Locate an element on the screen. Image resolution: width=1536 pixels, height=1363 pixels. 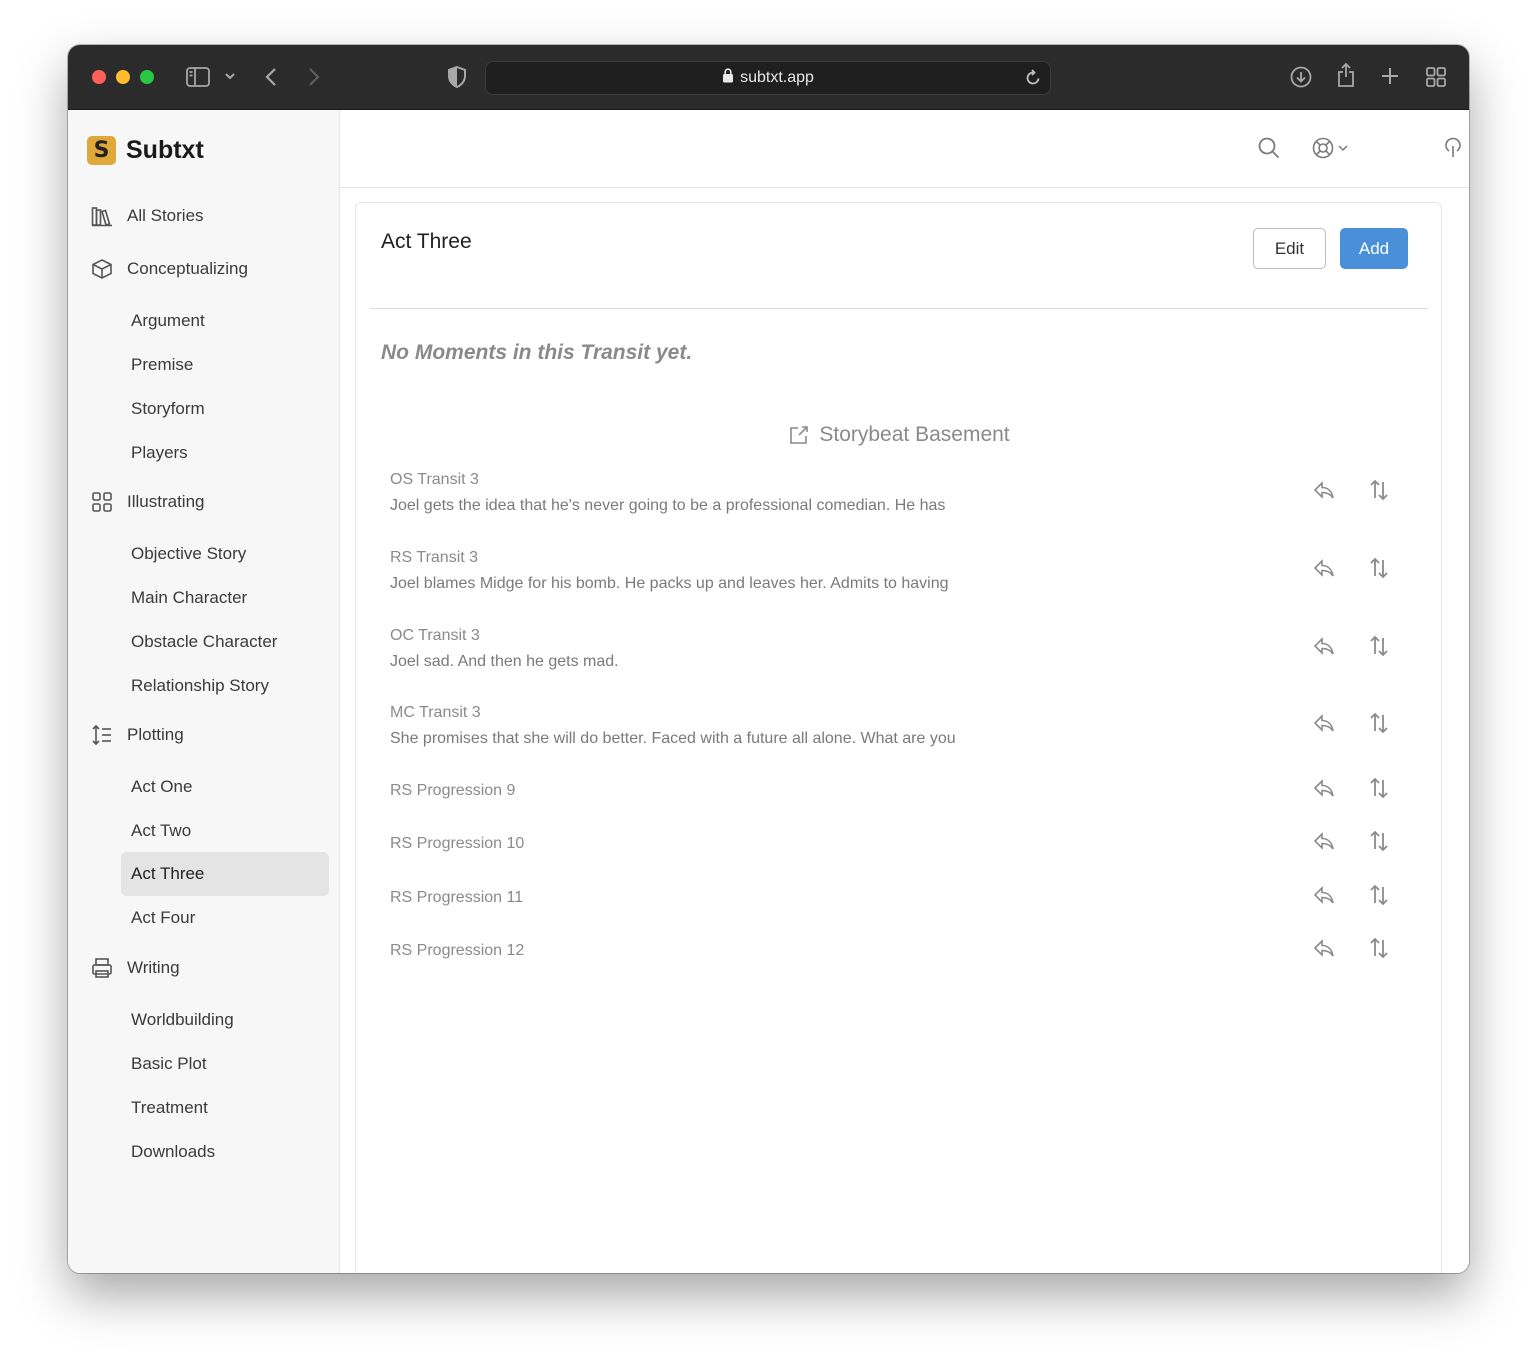
share-icon is located at coordinates (1346, 75).